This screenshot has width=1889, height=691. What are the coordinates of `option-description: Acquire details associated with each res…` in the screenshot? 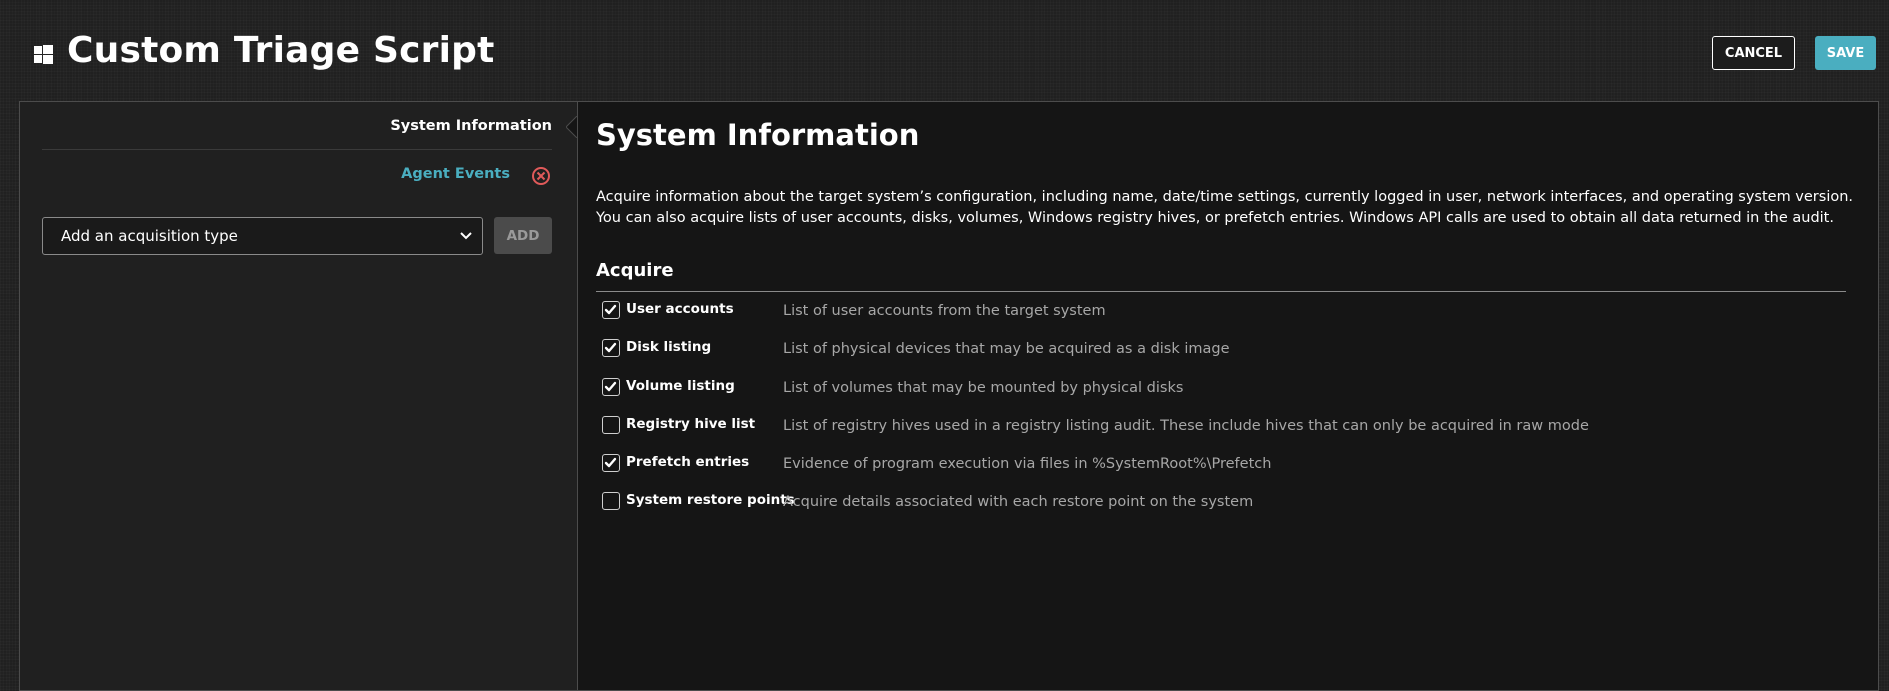 It's located at (1018, 502).